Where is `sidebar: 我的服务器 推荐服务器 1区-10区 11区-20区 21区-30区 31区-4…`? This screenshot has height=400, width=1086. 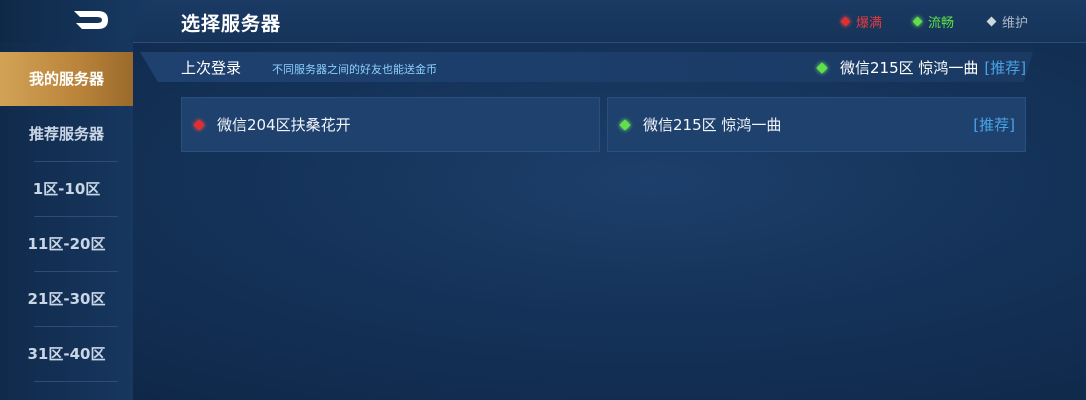
sidebar: 我的服务器 推荐服务器 1区-10区 11区-20区 21区-30区 31区-4… is located at coordinates (66, 221).